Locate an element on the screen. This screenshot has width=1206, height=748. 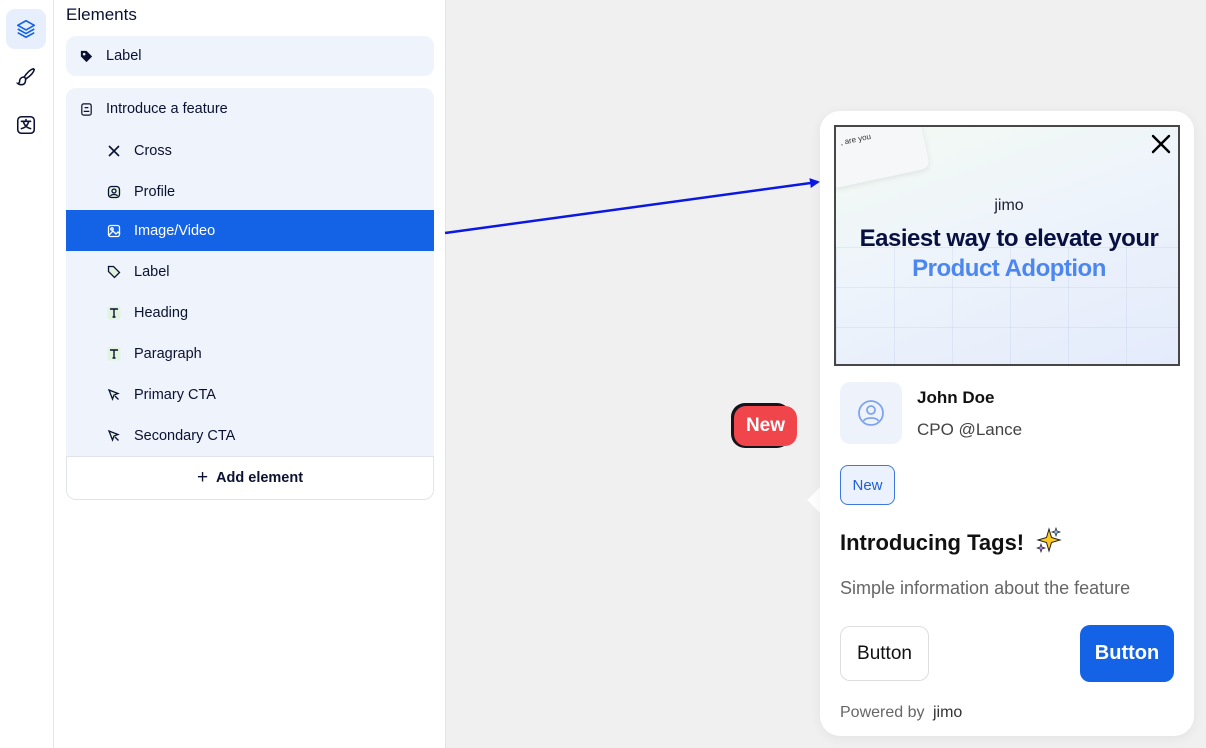
group-header: Introduce a feature is located at coordinates (250, 109).